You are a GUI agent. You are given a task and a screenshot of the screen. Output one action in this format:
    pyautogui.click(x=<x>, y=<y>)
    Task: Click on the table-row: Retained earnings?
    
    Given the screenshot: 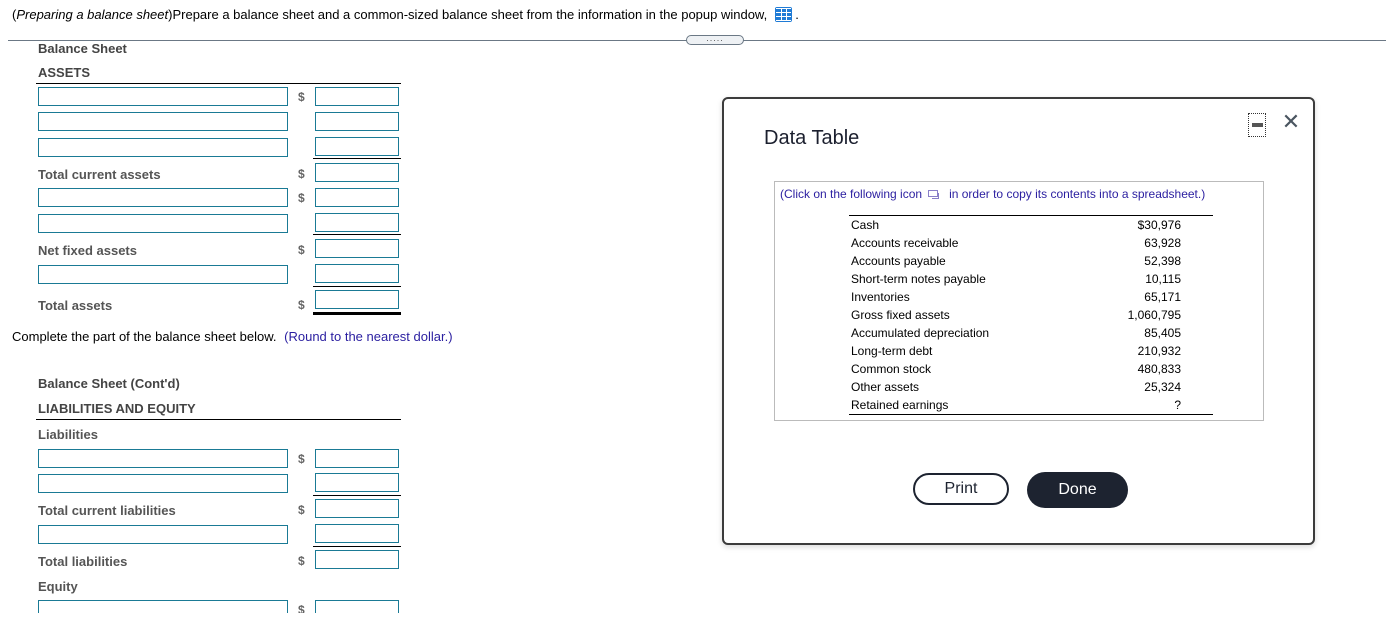 What is the action you would take?
    pyautogui.click(x=1015, y=405)
    